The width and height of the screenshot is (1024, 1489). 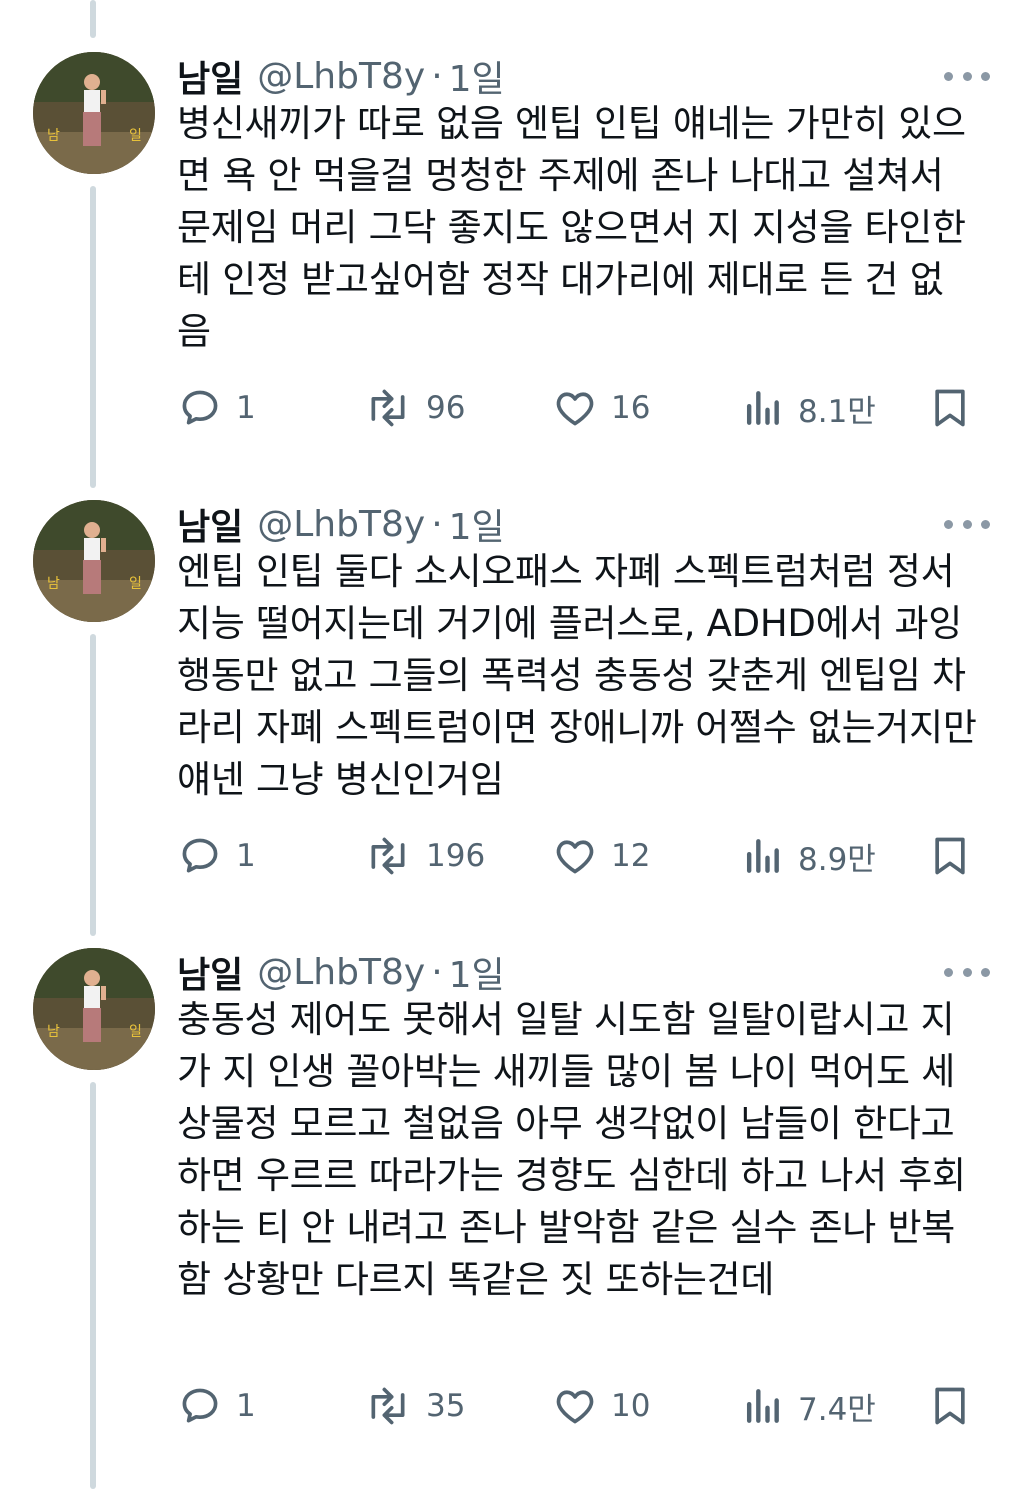 What do you see at coordinates (512, 408) in the screenshot?
I see `action-bar: 1 96 16 8.1만` at bounding box center [512, 408].